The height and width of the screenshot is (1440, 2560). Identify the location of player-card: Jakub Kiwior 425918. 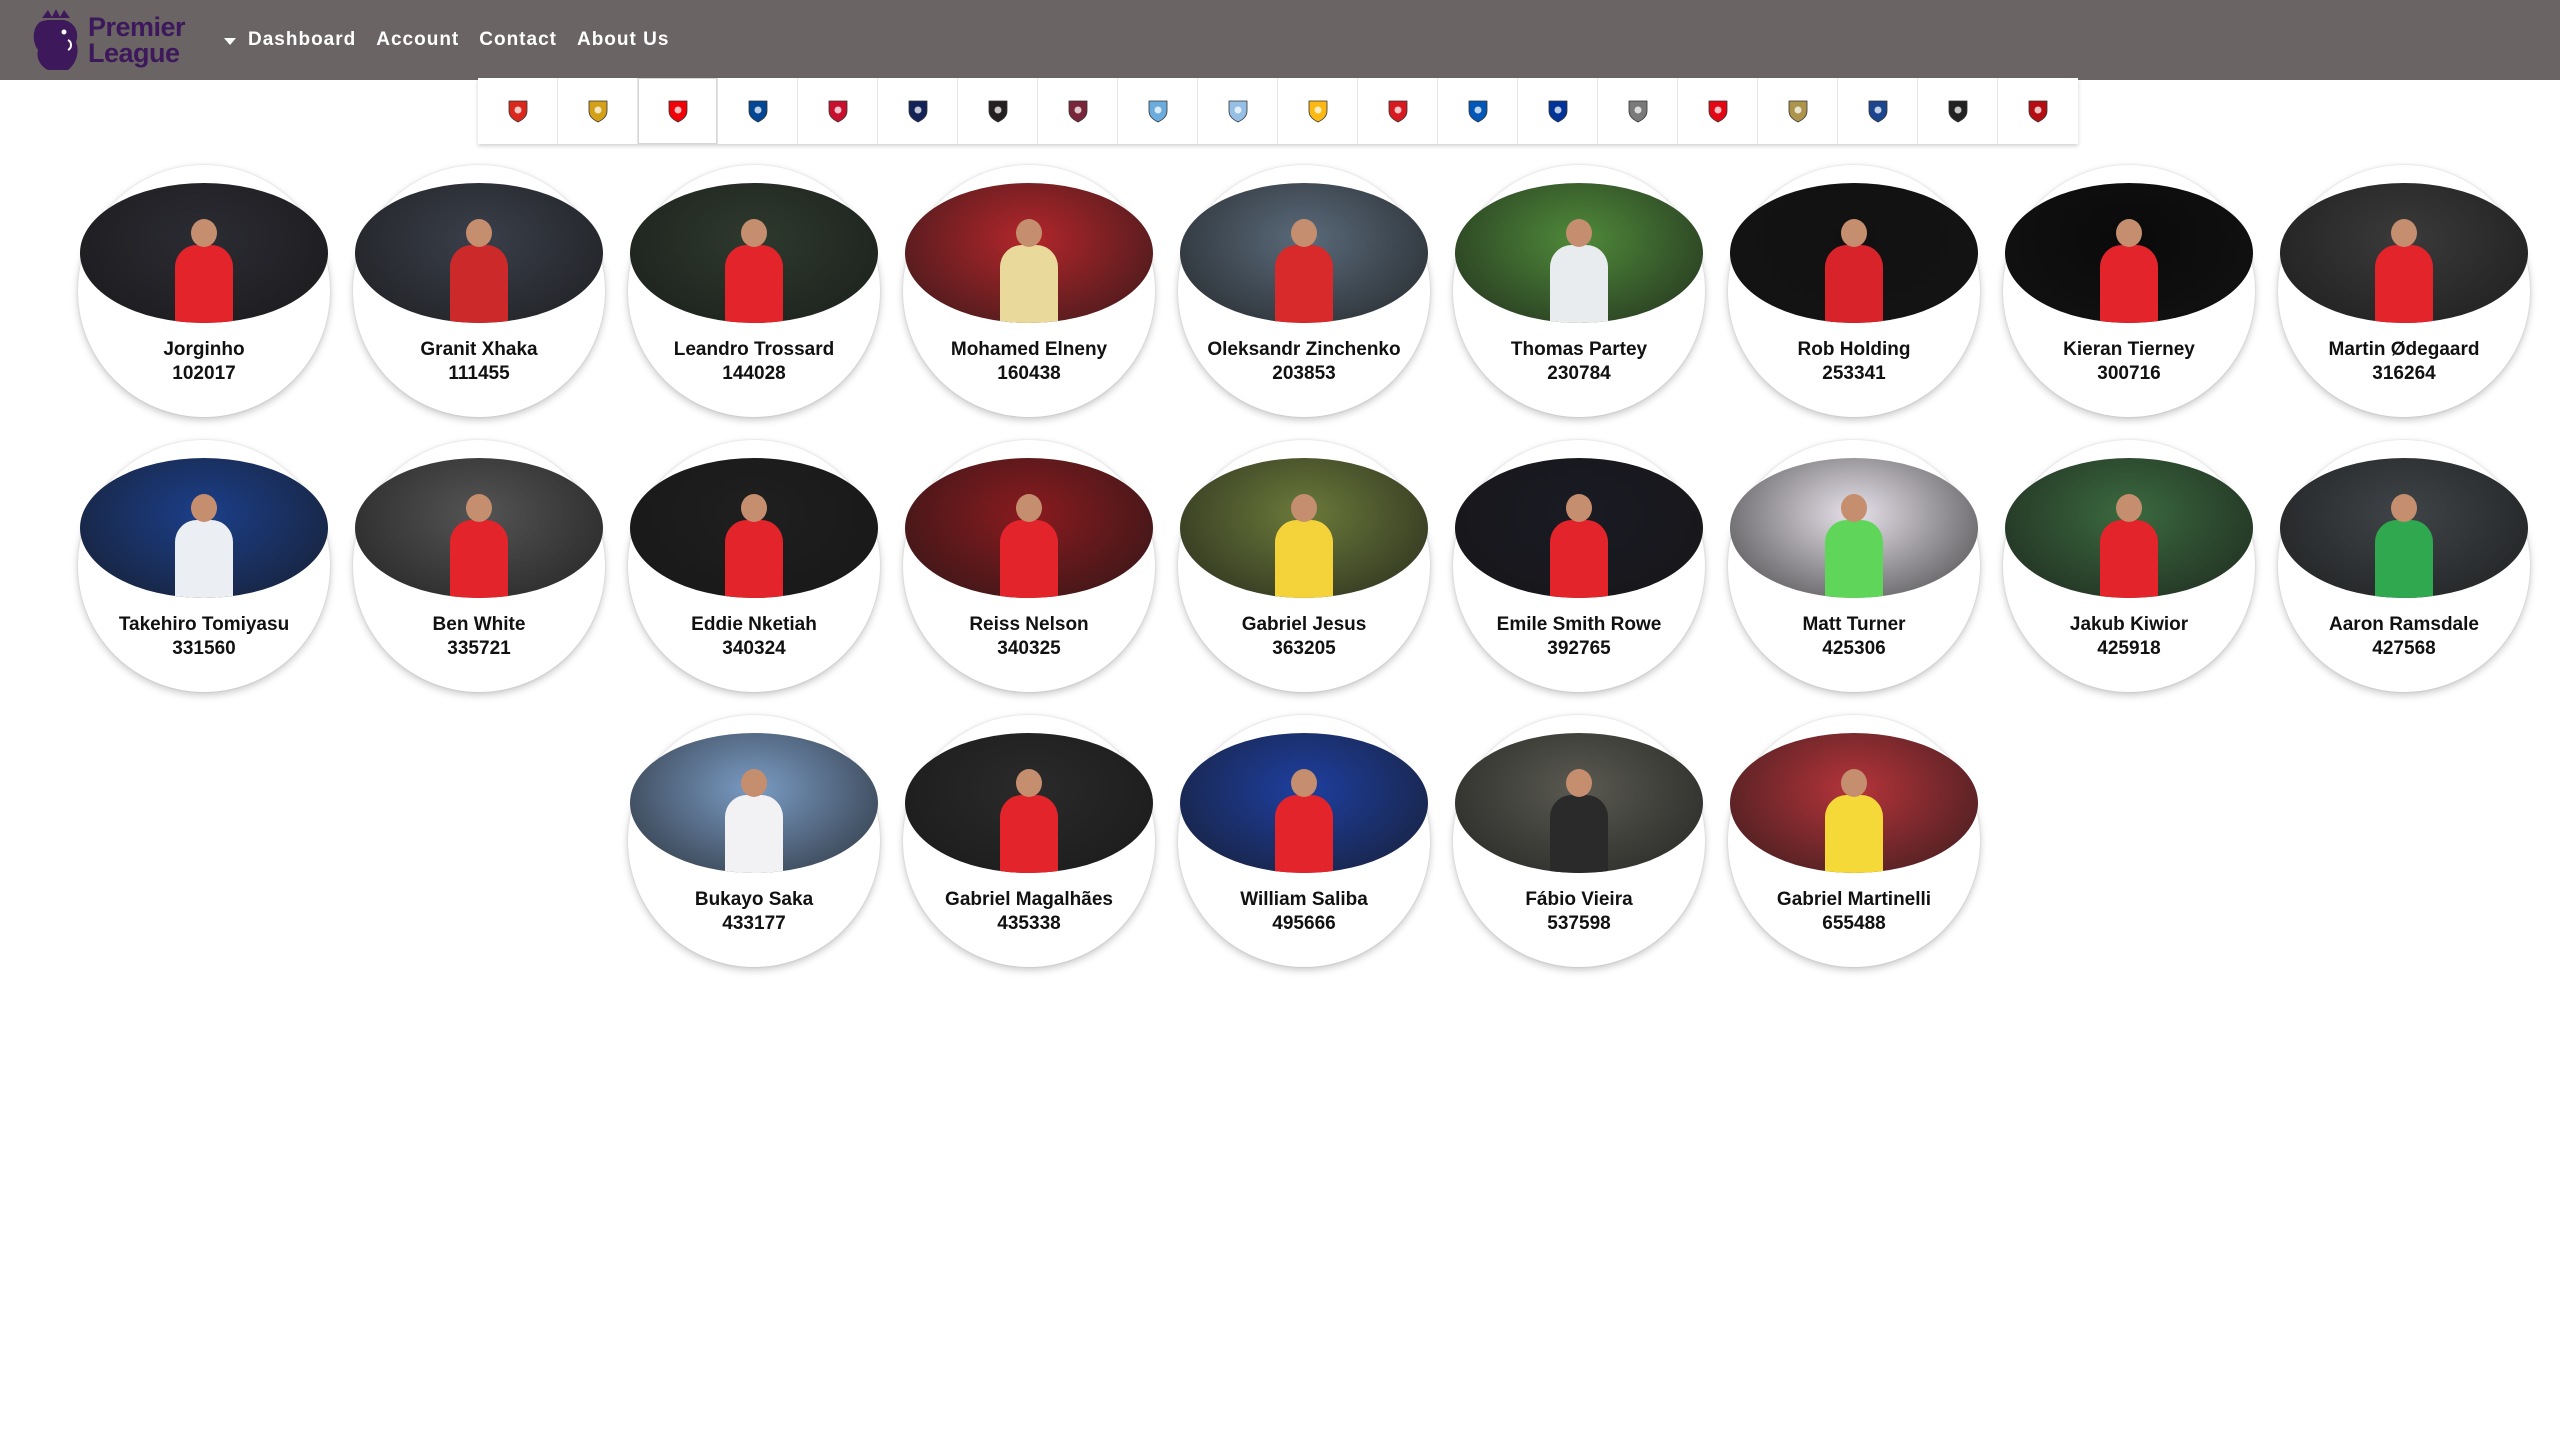
(2129, 566).